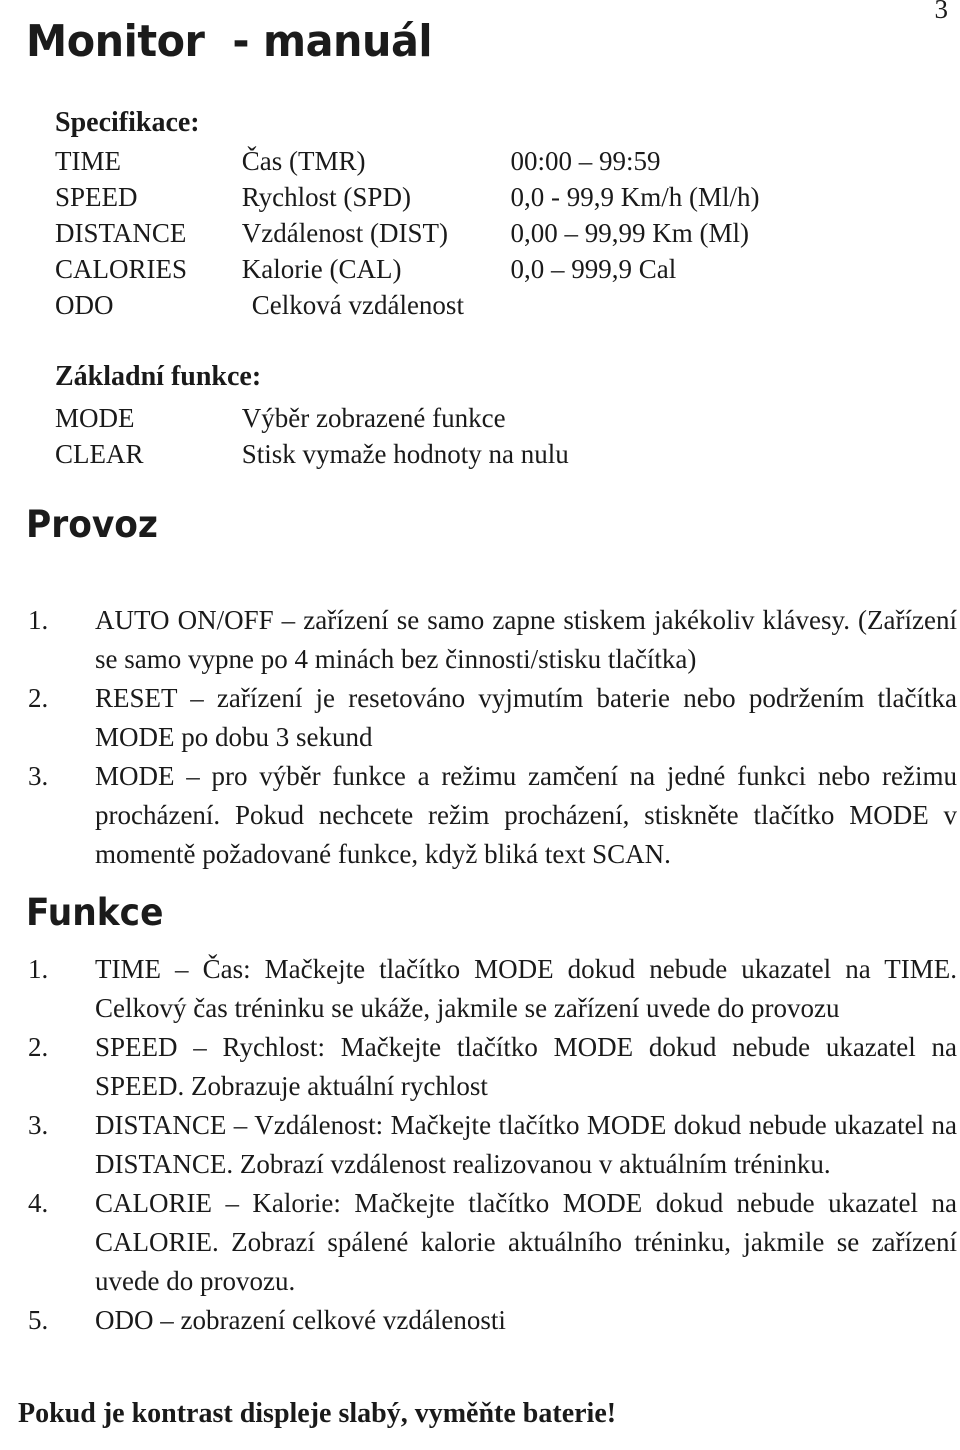  What do you see at coordinates (92, 524) in the screenshot?
I see `operation-heading: Provoz` at bounding box center [92, 524].